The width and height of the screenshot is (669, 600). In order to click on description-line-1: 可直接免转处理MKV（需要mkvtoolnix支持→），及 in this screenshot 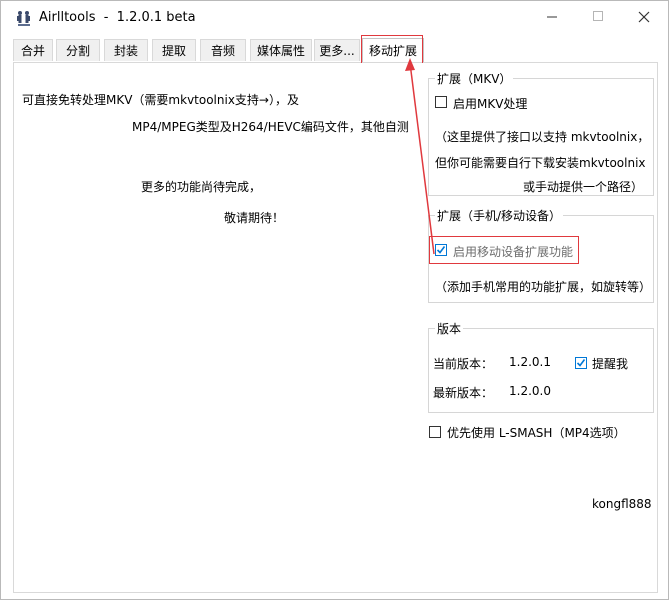, I will do `click(160, 100)`.